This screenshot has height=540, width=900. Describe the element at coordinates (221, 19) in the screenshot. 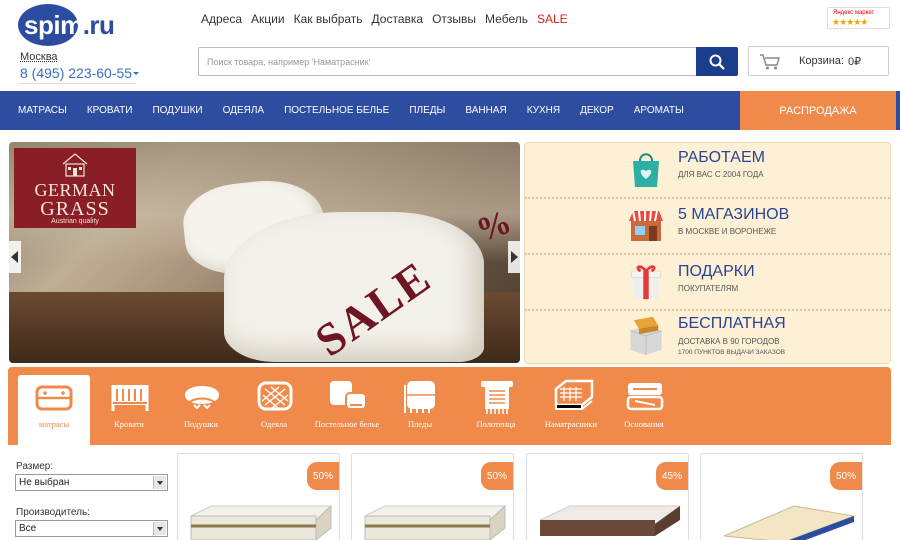

I see `nav-link-addresses: Адреса` at that location.